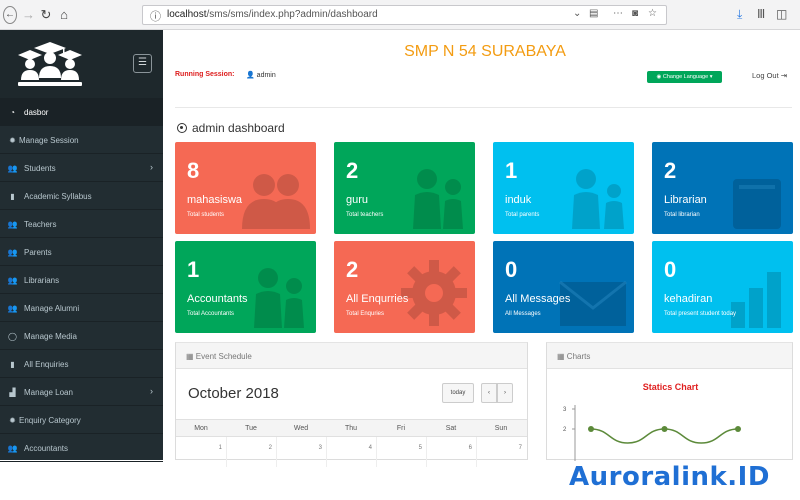 The height and width of the screenshot is (500, 800). What do you see at coordinates (593, 13) in the screenshot?
I see `reader-view-icon: ▤` at bounding box center [593, 13].